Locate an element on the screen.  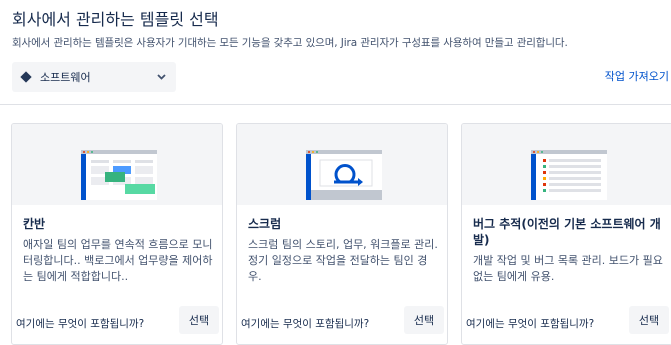
scrum-illustration is located at coordinates (342, 164).